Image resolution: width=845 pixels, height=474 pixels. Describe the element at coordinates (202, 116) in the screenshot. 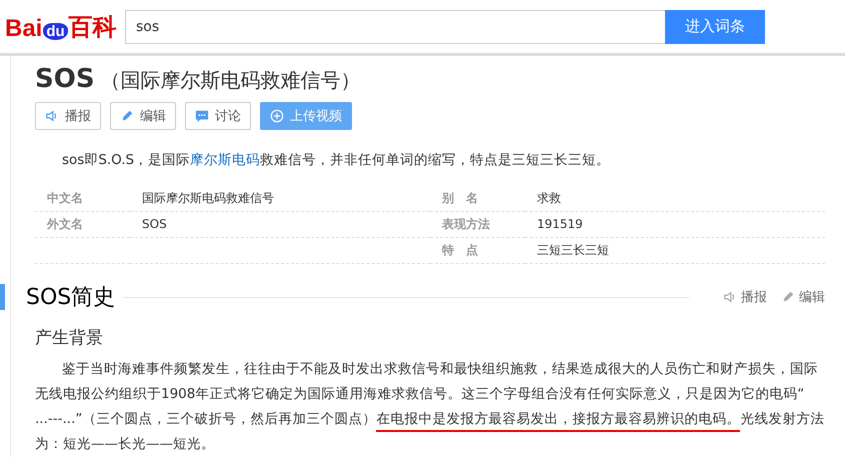

I see `chat-icon` at that location.